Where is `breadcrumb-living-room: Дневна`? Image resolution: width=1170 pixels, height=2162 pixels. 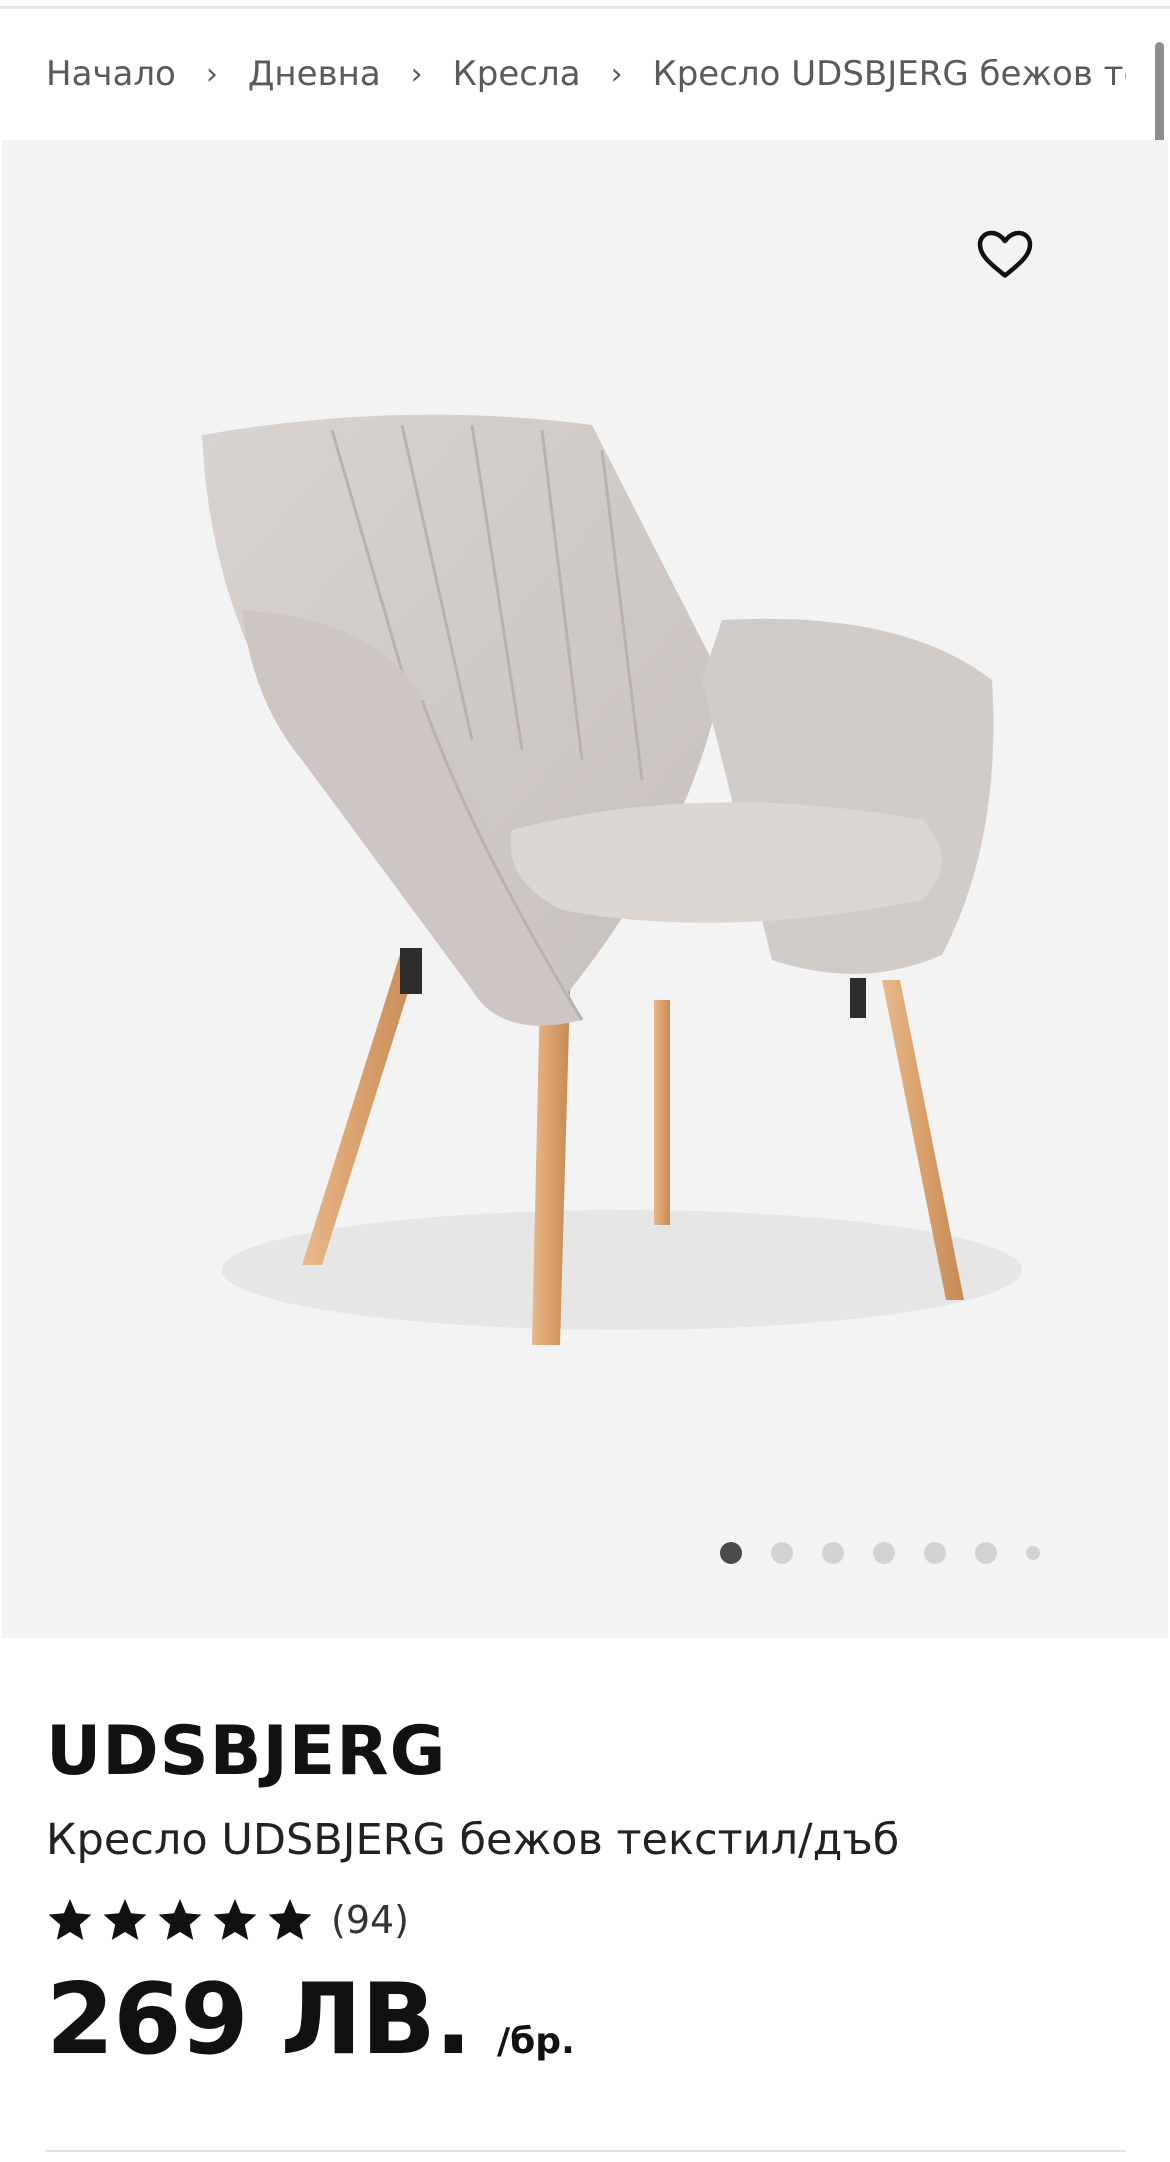 breadcrumb-living-room: Дневна is located at coordinates (314, 74).